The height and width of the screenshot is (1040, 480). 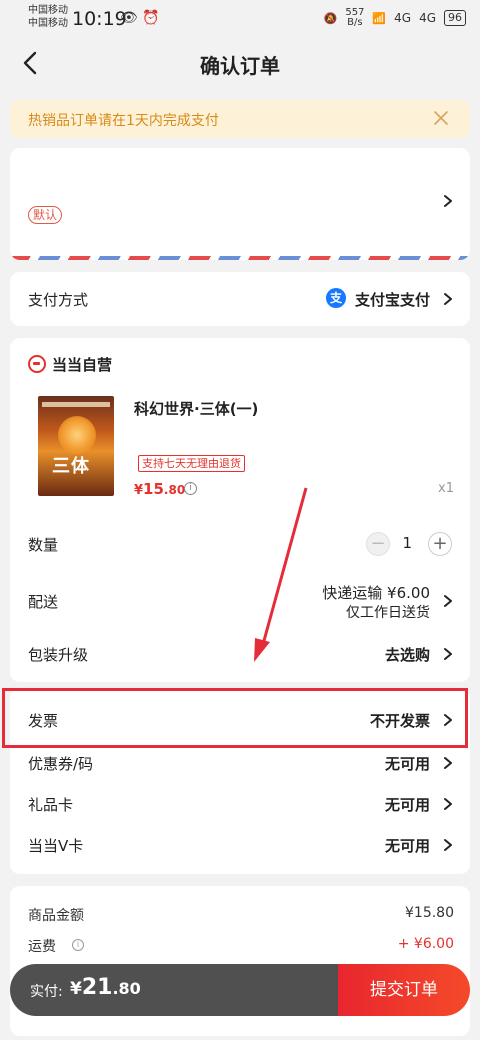 What do you see at coordinates (76, 989) in the screenshot?
I see `total-symbol: ¥` at bounding box center [76, 989].